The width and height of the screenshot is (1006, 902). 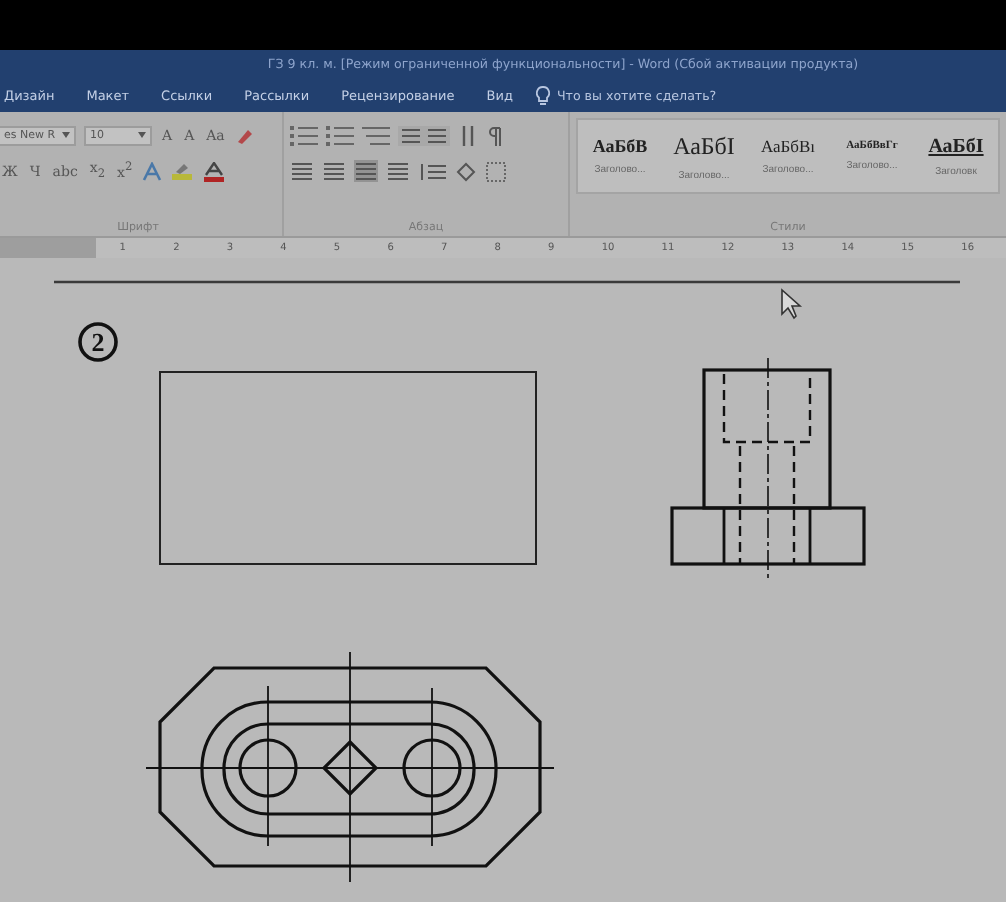 I want to click on font-color-icon, so click(x=214, y=171).